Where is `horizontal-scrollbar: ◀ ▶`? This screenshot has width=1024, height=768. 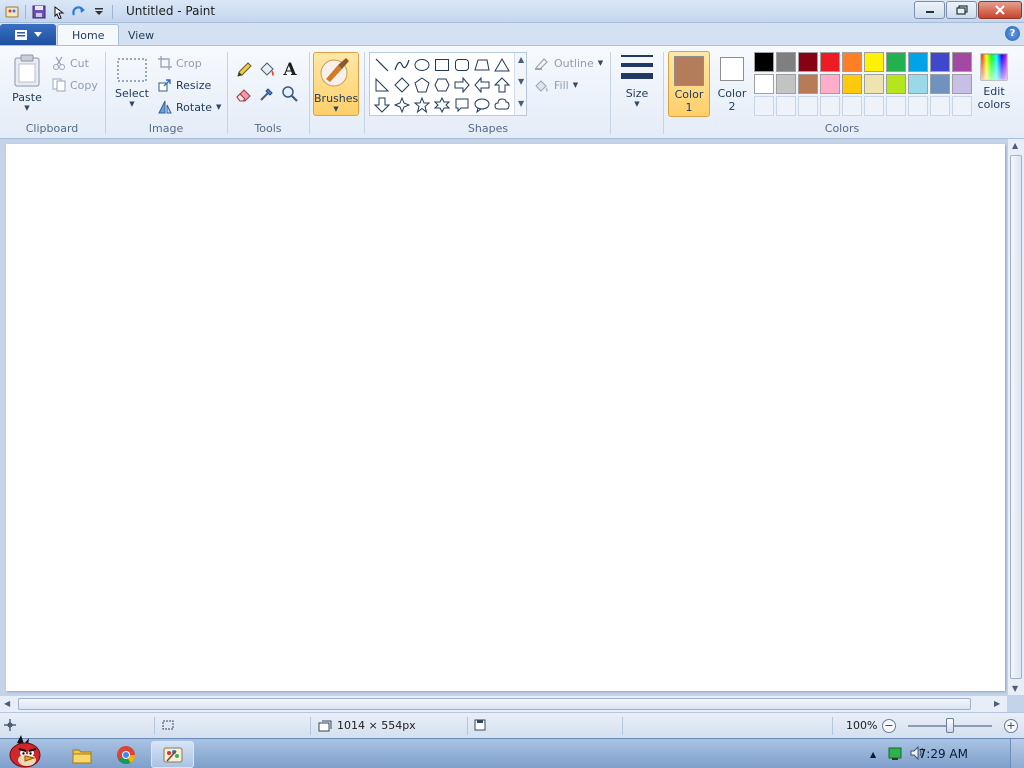
horizontal-scrollbar: ◀ ▶ is located at coordinates (503, 703).